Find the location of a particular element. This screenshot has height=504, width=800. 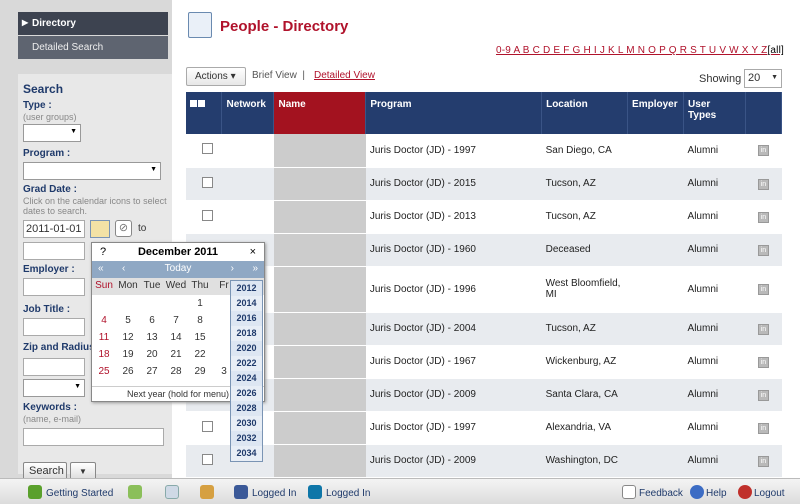

calendar-day: 19 is located at coordinates (128, 356).